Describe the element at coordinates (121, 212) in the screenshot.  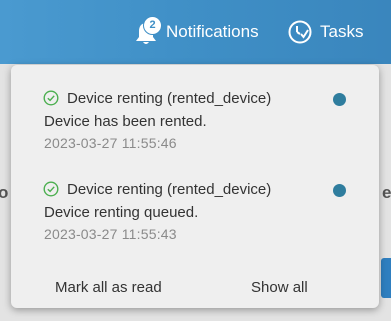
I see `notification-message: Device renting queued.` at that location.